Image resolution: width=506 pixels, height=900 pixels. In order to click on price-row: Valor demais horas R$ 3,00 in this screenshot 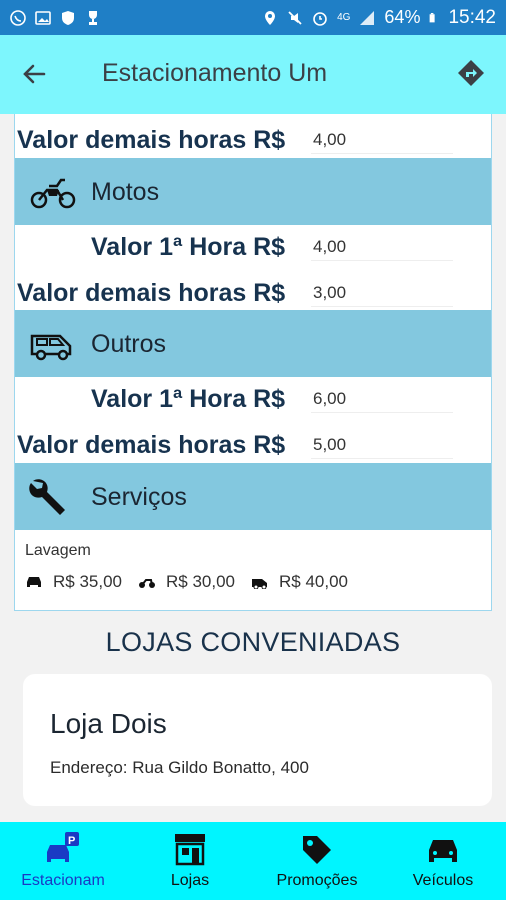, I will do `click(253, 293)`.